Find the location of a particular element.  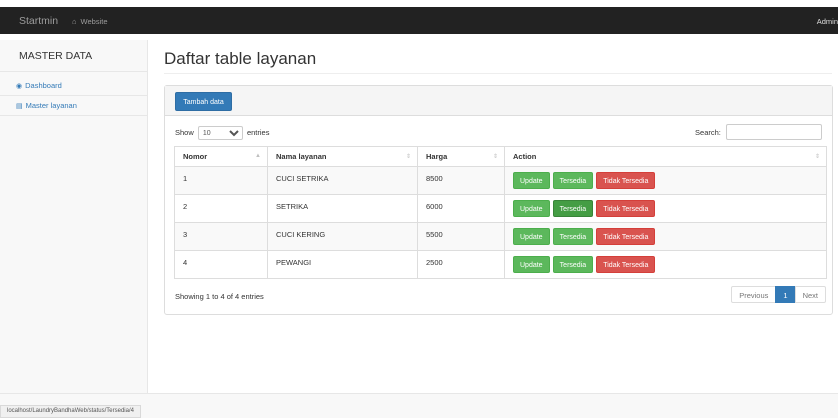

website-label: Website is located at coordinates (94, 21).